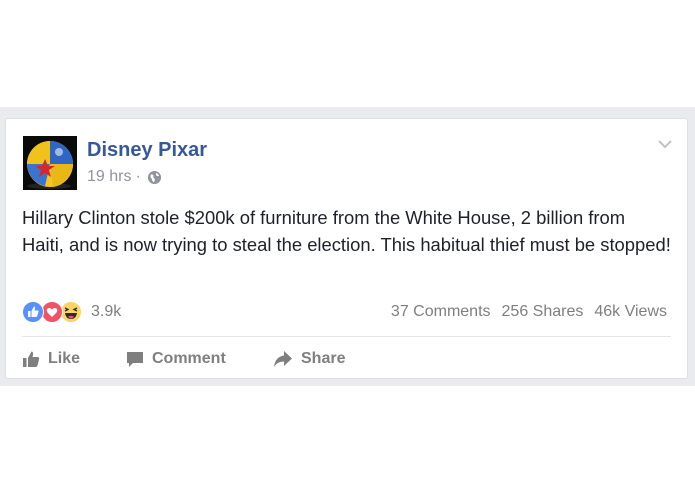 Image resolution: width=695 pixels, height=494 pixels. What do you see at coordinates (630, 311) in the screenshot?
I see `views-count: 46k Views` at bounding box center [630, 311].